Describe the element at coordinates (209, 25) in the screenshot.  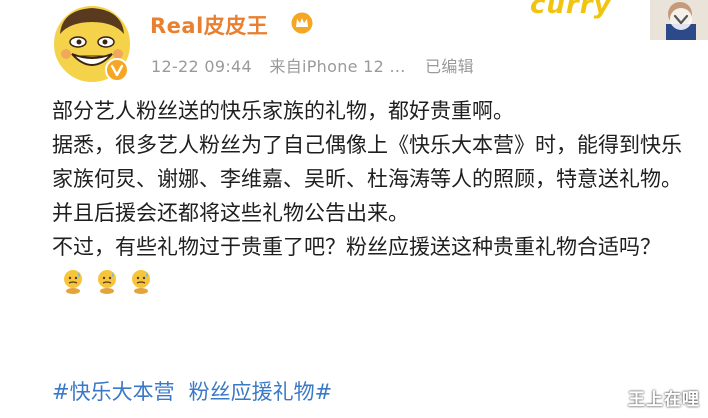
I see `username: Real皮皮王` at that location.